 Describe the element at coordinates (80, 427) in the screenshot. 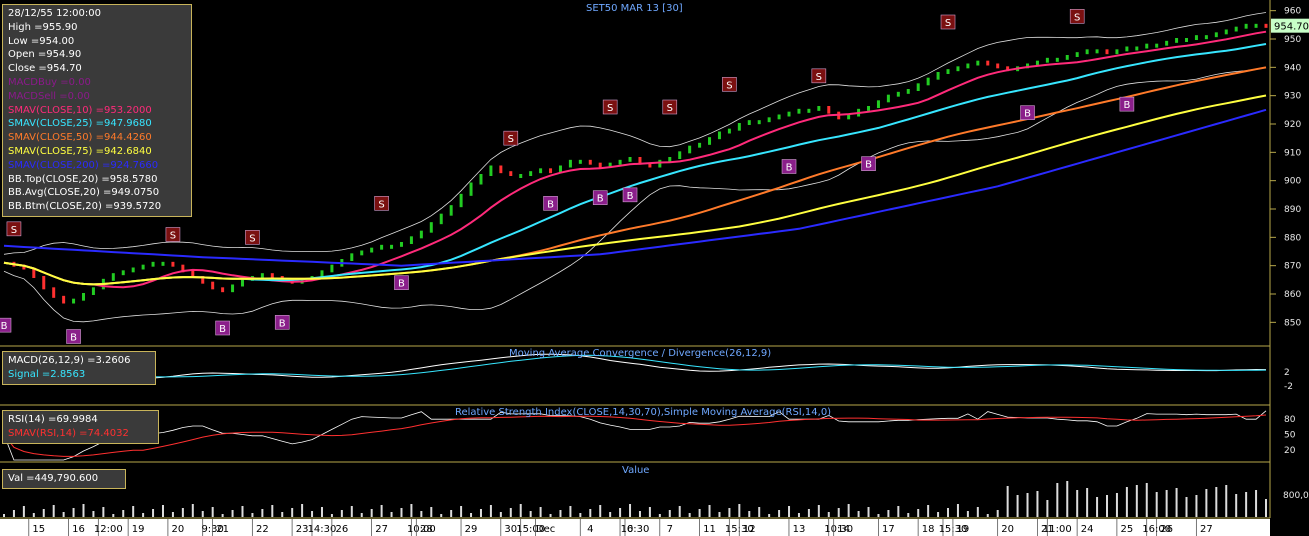

I see `rsi-legend-box: RSI(14) =69.9984 SMAV(RSI,14) =74.4032` at that location.